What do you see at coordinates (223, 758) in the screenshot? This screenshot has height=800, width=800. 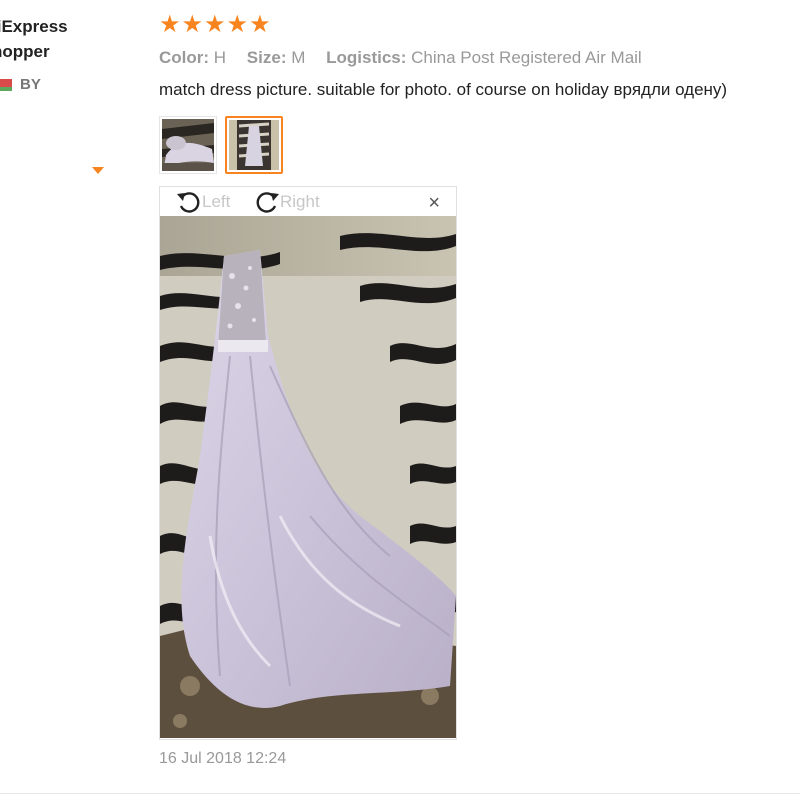 I see `review-date: 16 Jul 2018 12:24` at bounding box center [223, 758].